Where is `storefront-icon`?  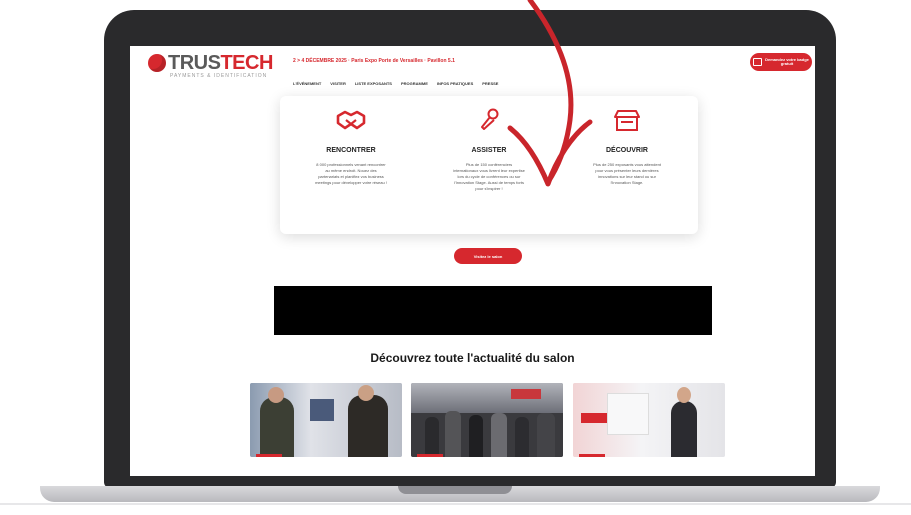
storefront-icon is located at coordinates (627, 120).